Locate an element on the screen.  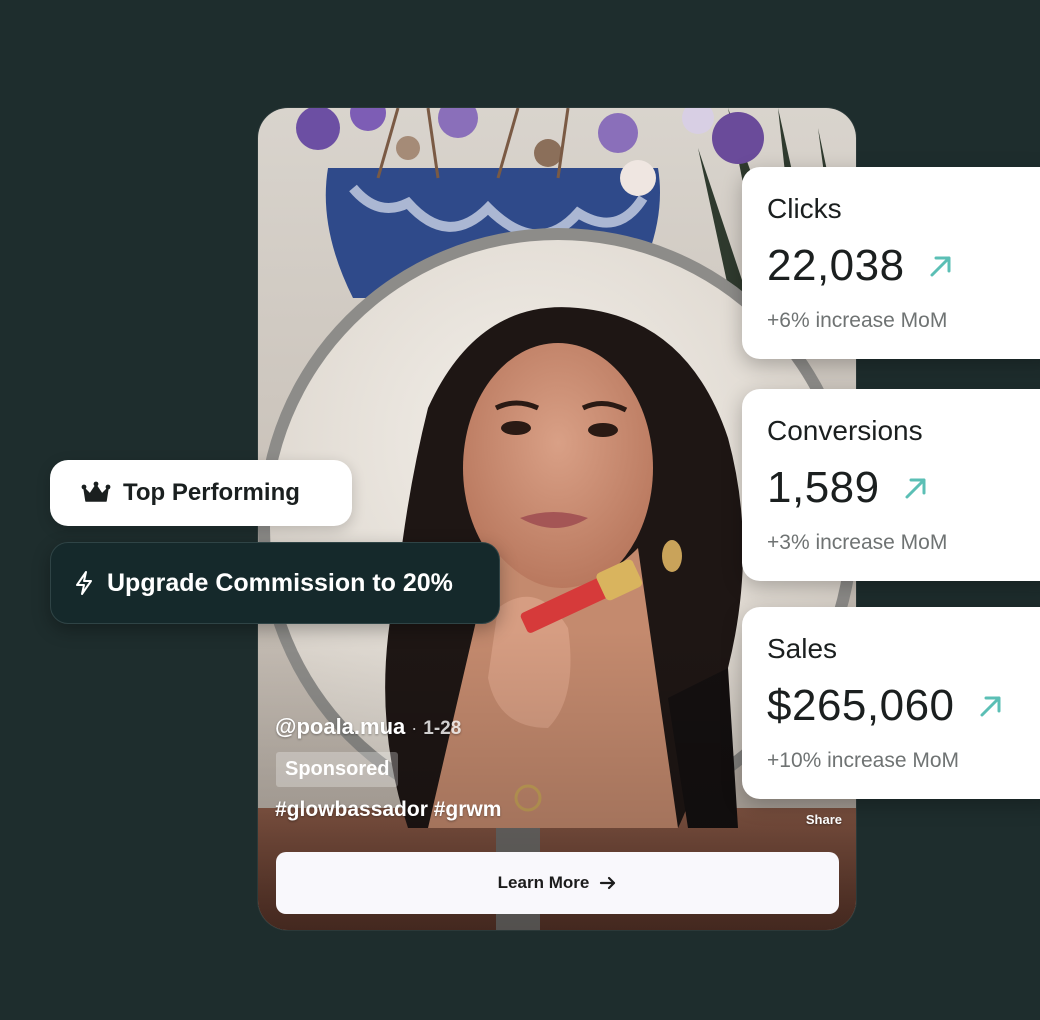
stat-value-row: 22,038 is located at coordinates (861, 266).